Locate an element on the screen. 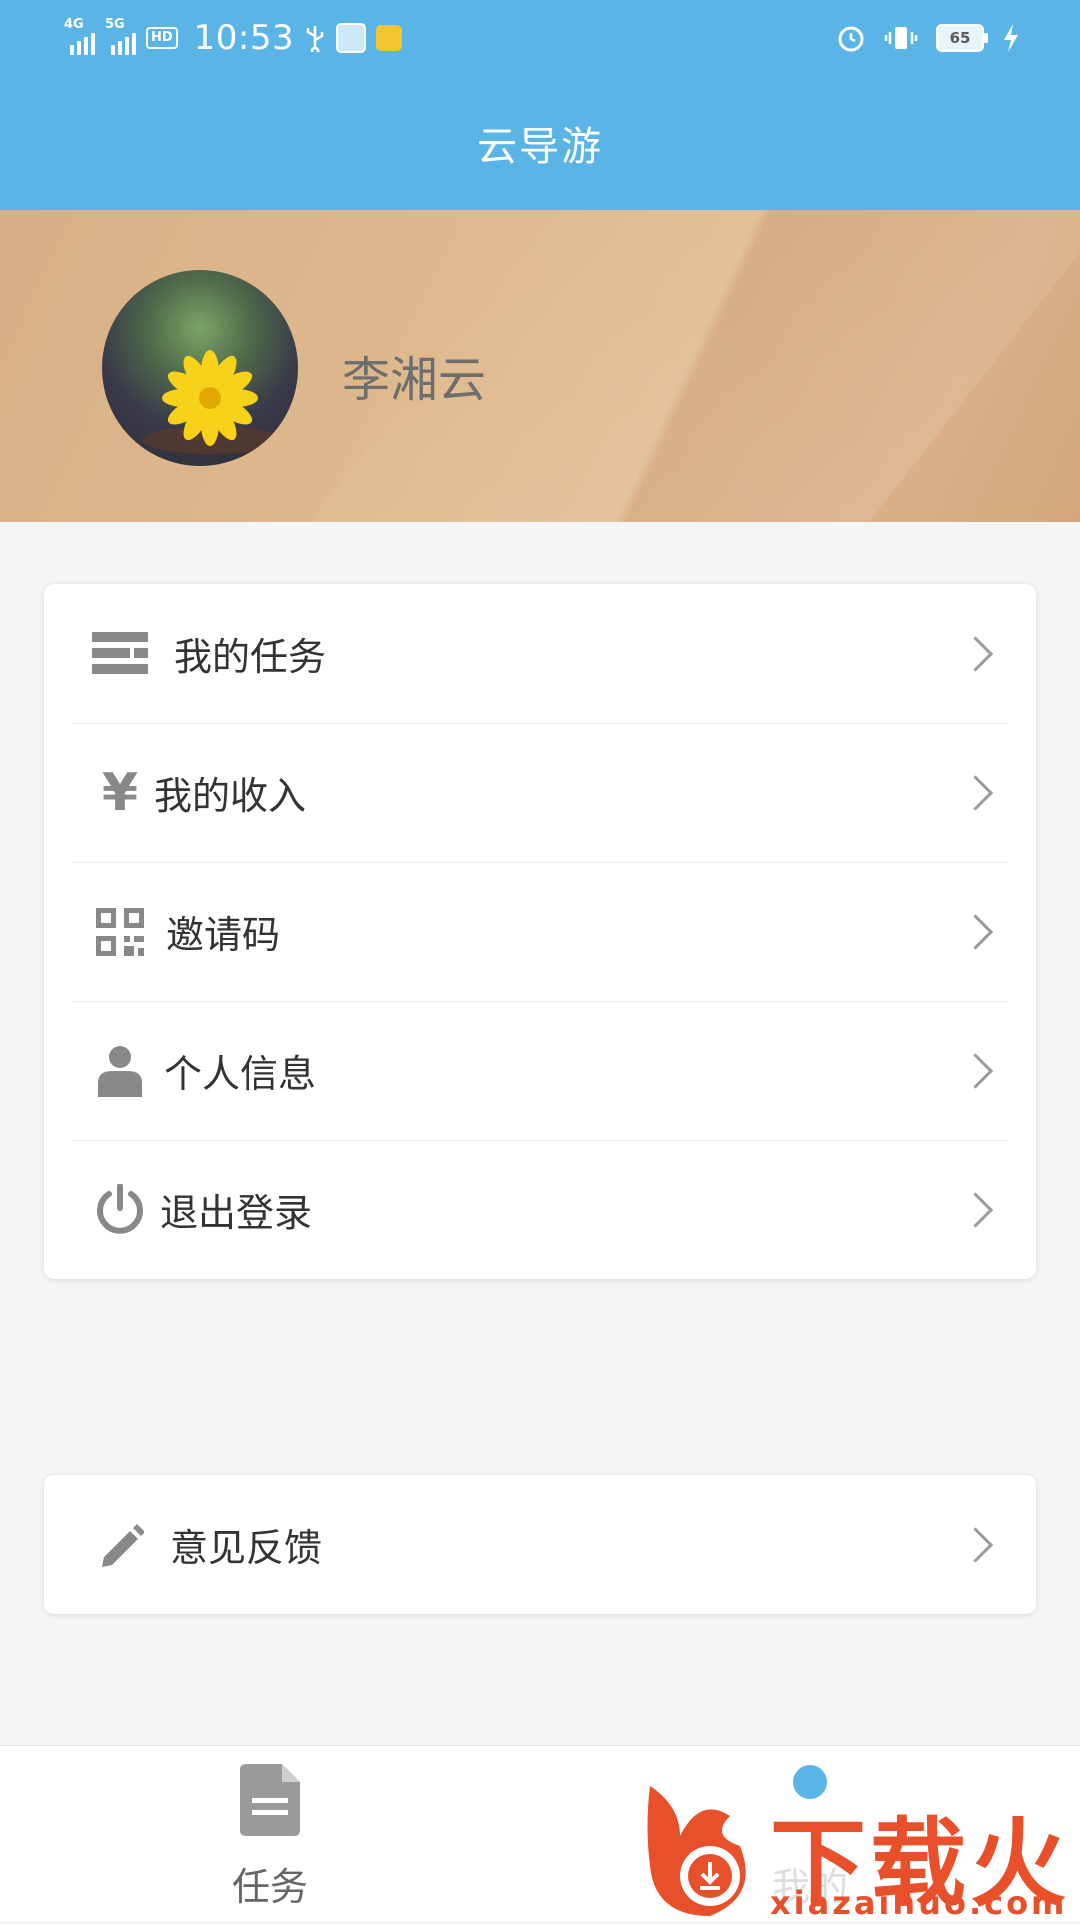  flower-image is located at coordinates (212, 402).